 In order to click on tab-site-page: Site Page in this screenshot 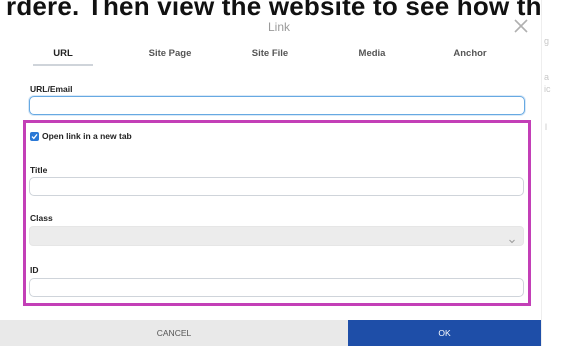, I will do `click(170, 57)`.